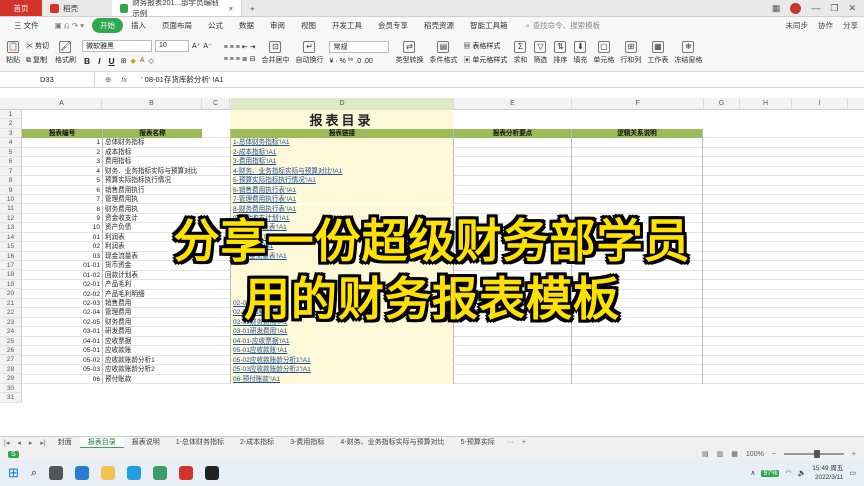 The width and height of the screenshot is (864, 486). Describe the element at coordinates (152, 200) in the screenshot. I see `report-name-cell: 管理费用执` at that location.